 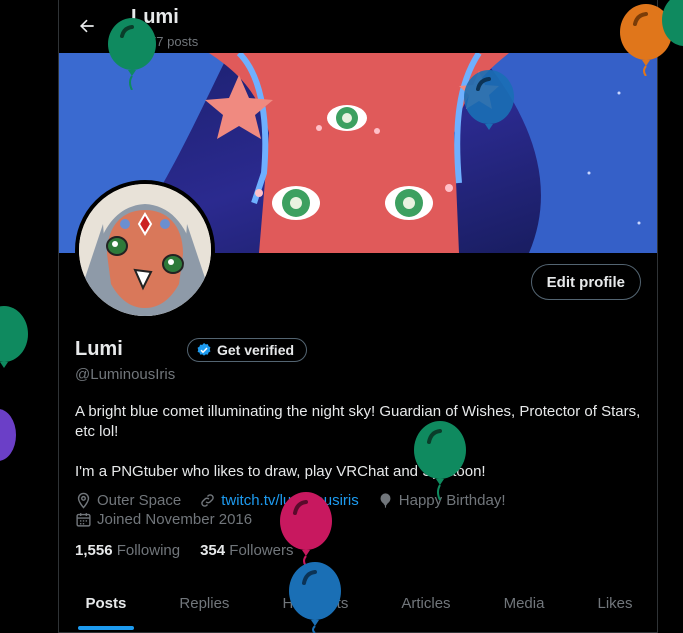 I want to click on get-verified-button: Get verified, so click(x=247, y=350).